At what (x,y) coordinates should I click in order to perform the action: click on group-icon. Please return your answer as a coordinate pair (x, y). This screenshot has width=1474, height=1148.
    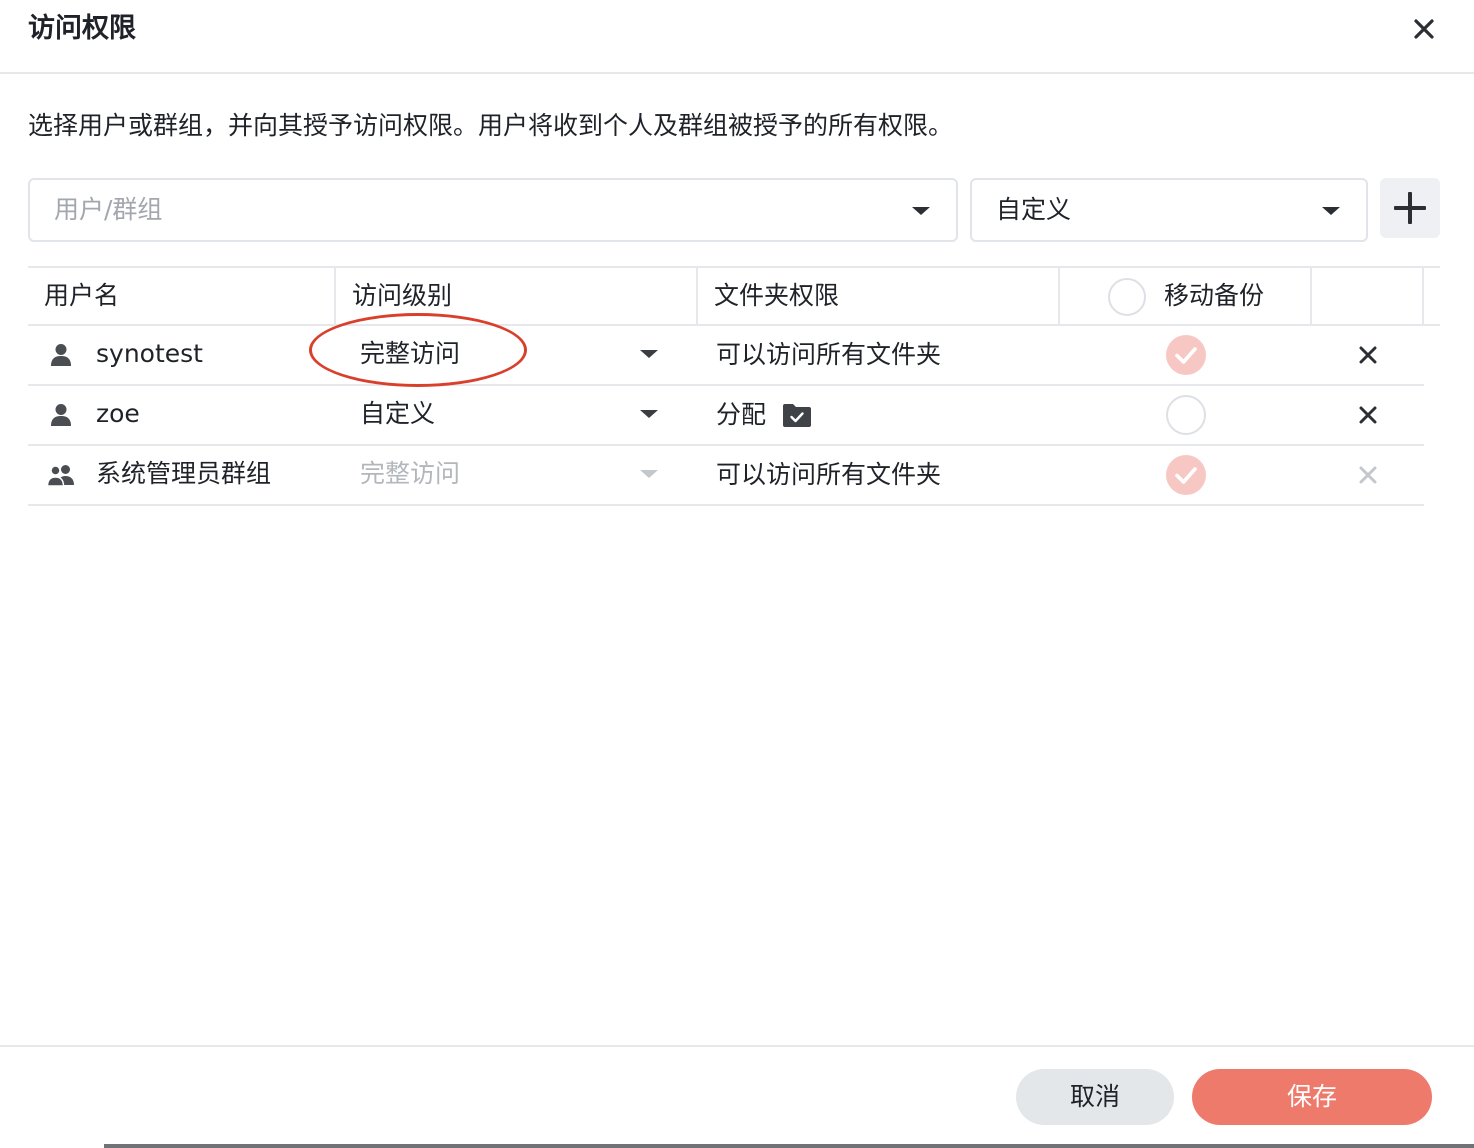
    Looking at the image, I should click on (61, 475).